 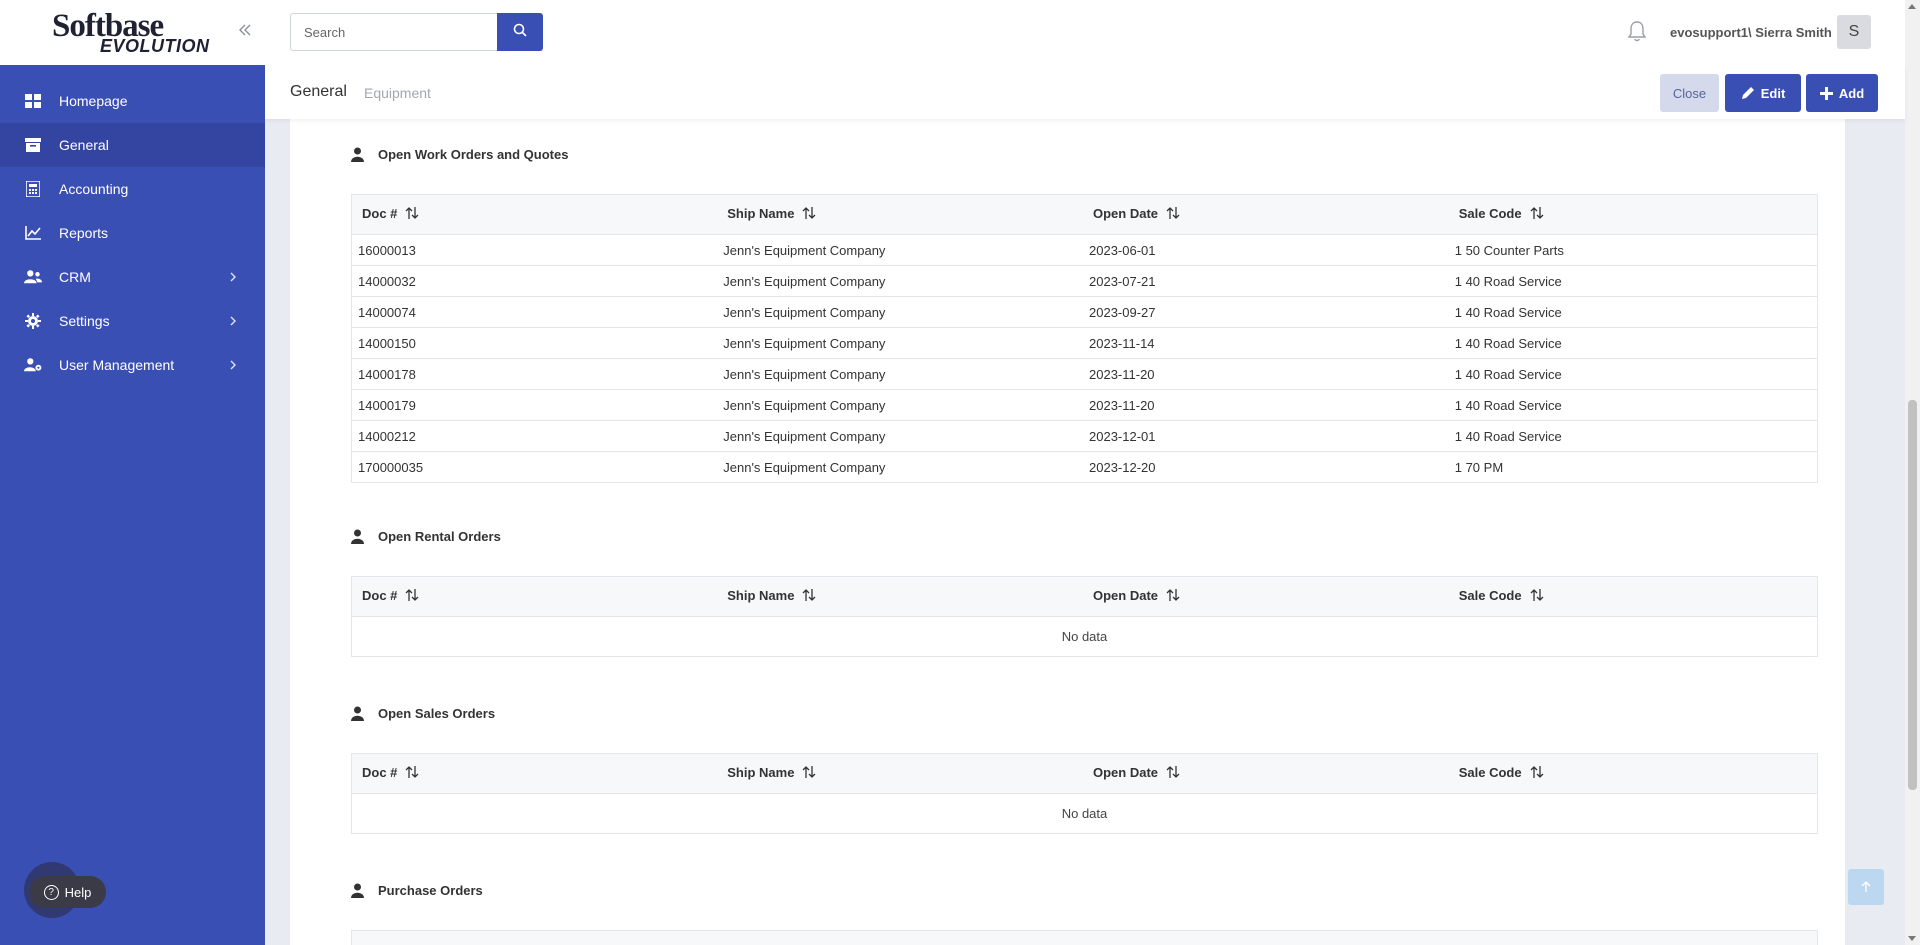 What do you see at coordinates (75, 277) in the screenshot?
I see `sidebar-item-label: CRM` at bounding box center [75, 277].